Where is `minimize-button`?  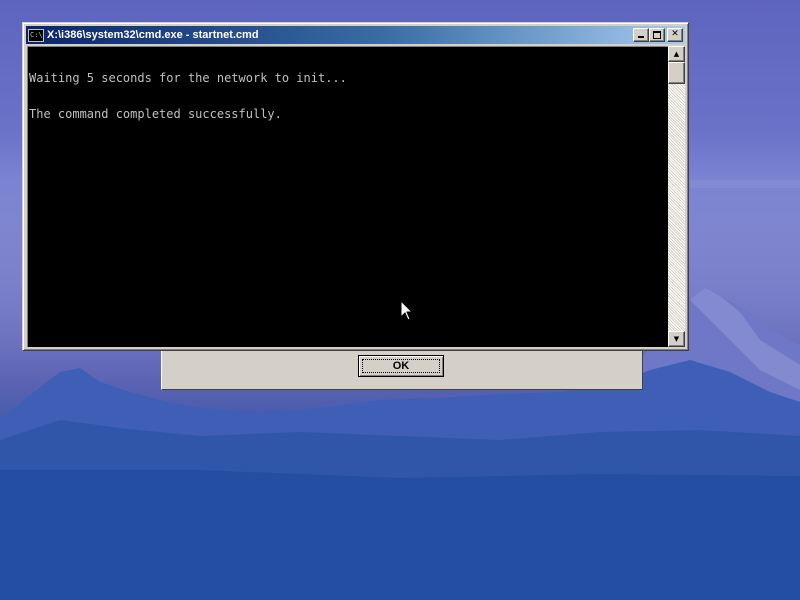
minimize-button is located at coordinates (641, 35).